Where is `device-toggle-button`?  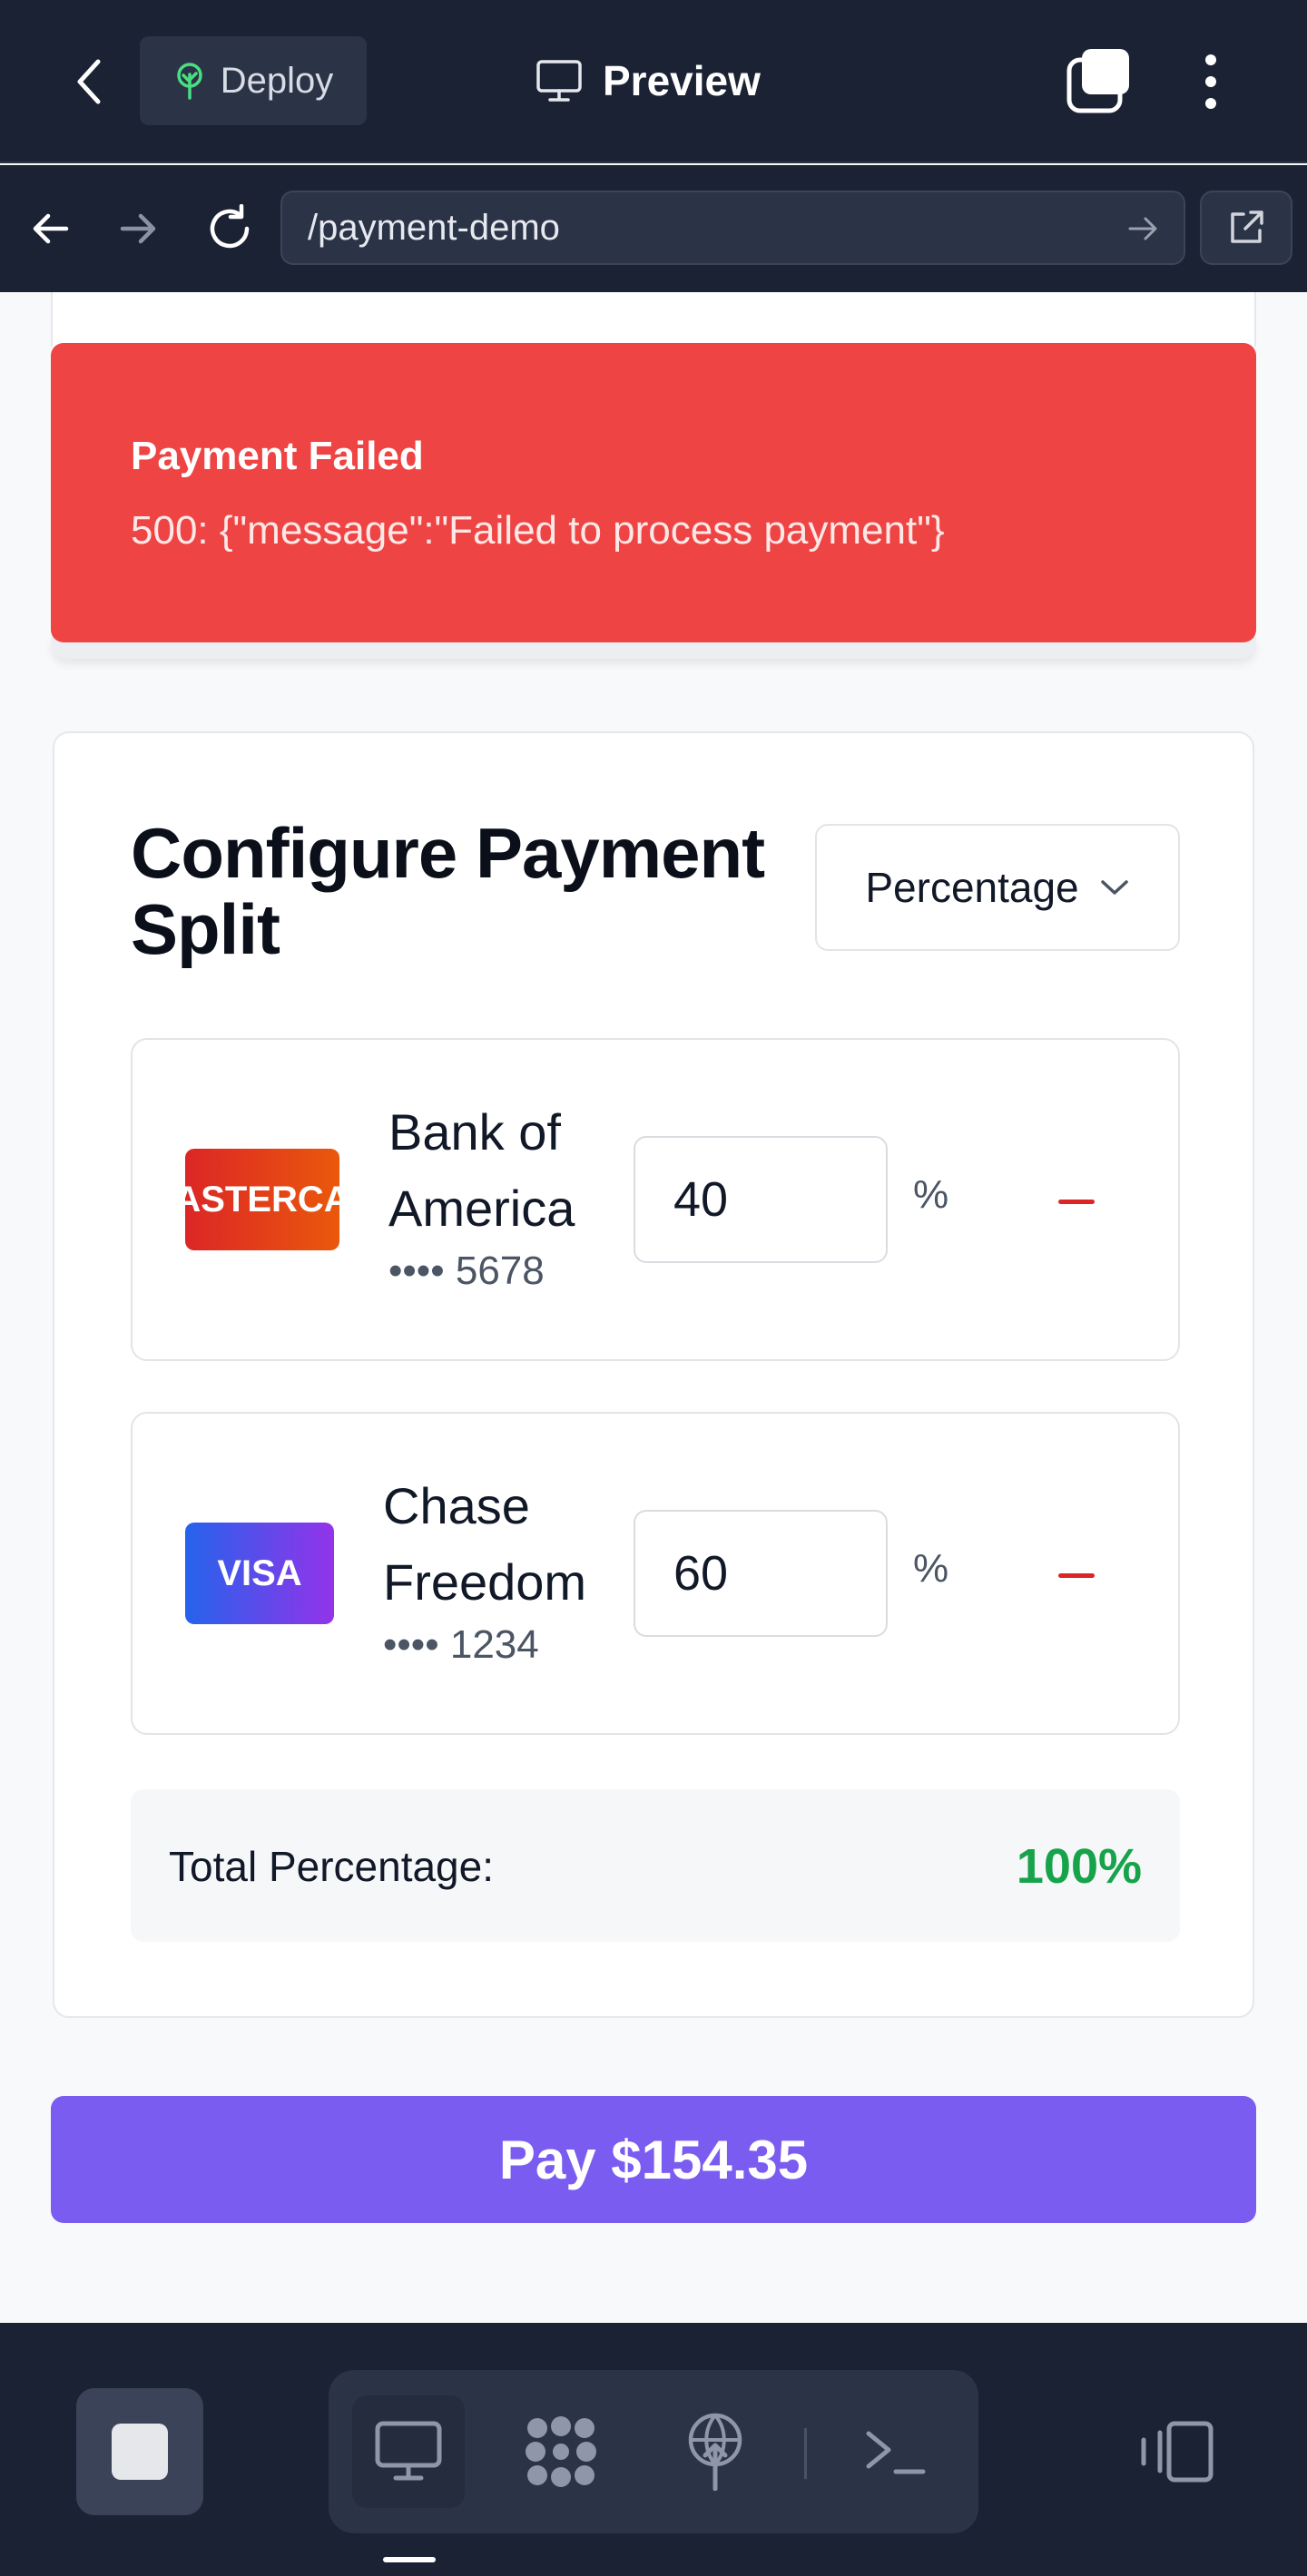 device-toggle-button is located at coordinates (1176, 2451).